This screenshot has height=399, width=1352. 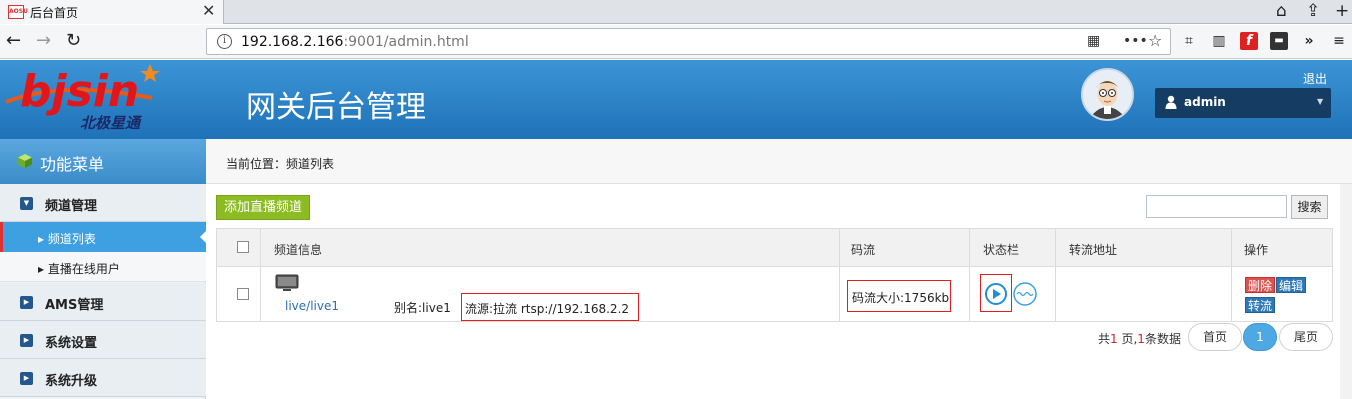 What do you see at coordinates (1315, 78) in the screenshot?
I see `logout-link: 退出` at bounding box center [1315, 78].